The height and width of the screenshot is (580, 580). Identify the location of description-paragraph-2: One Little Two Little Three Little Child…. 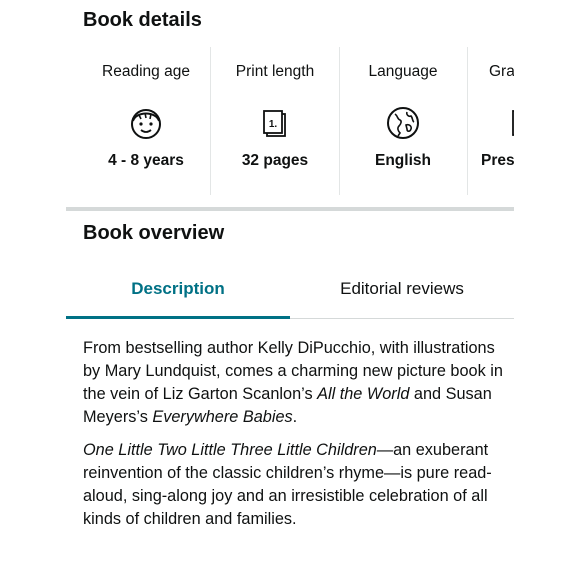
(295, 485).